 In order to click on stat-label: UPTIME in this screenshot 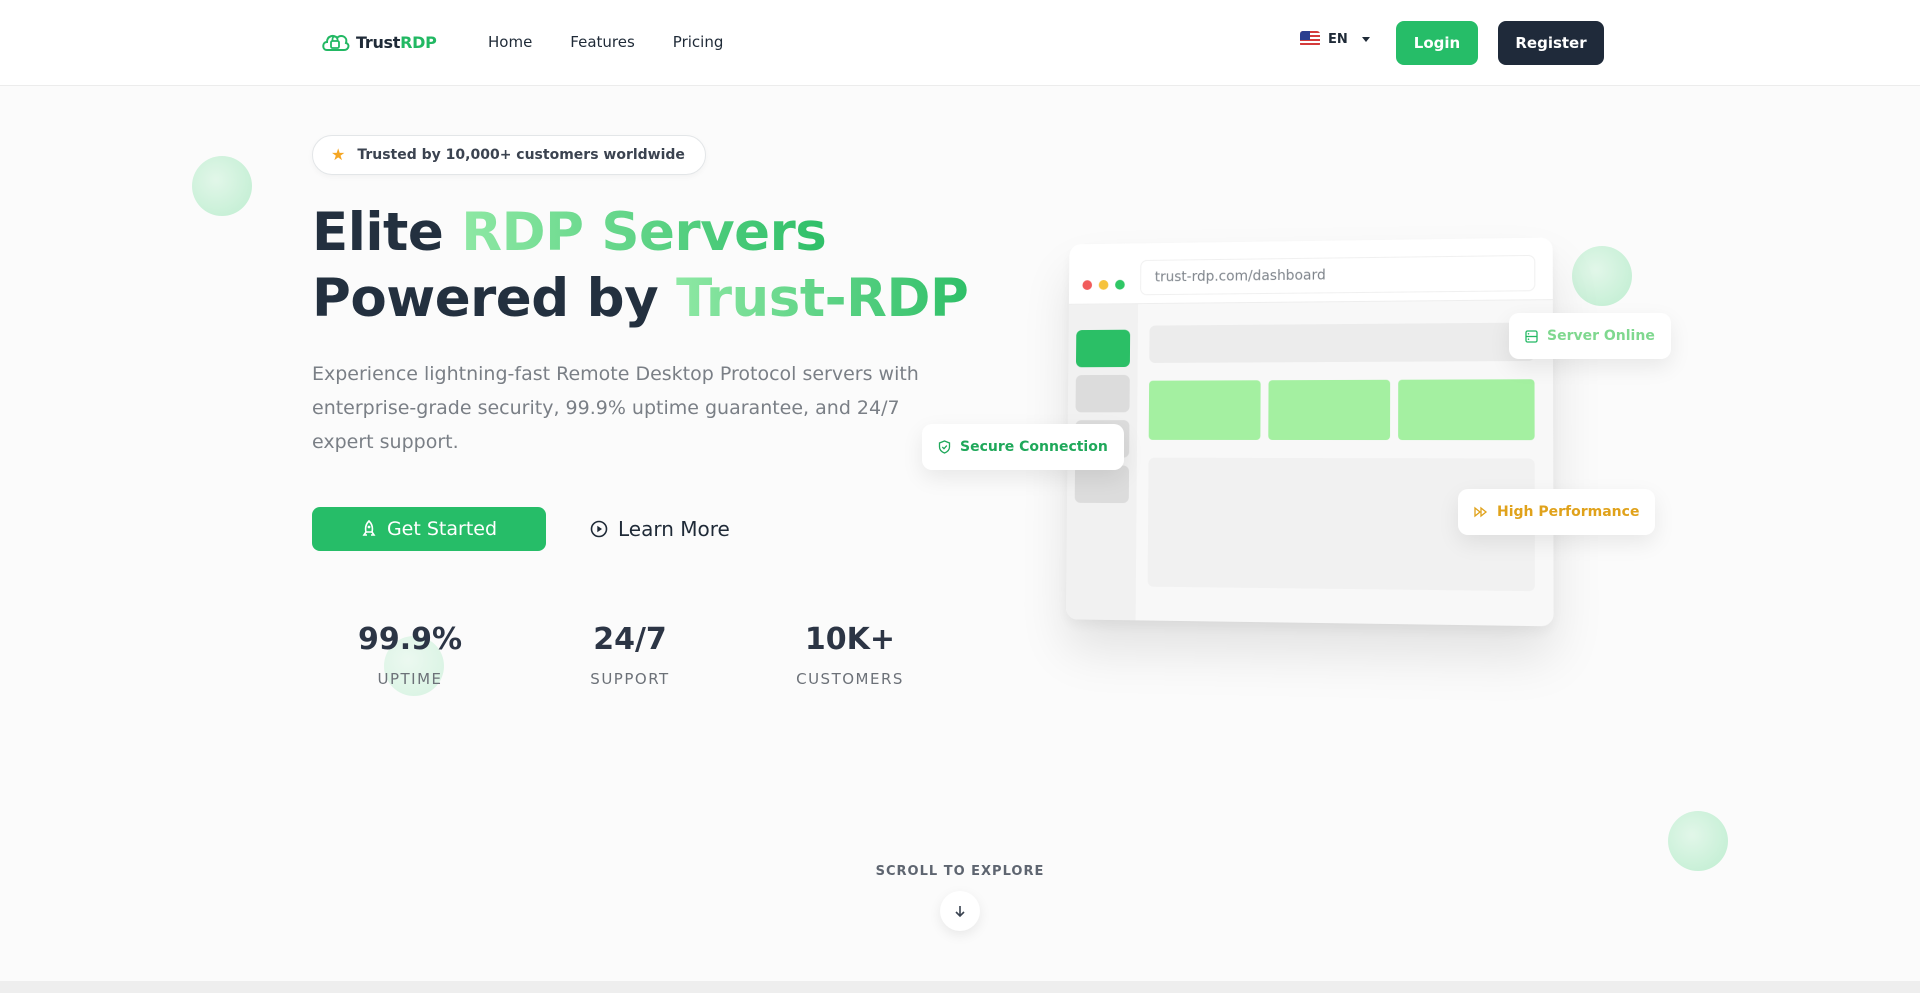, I will do `click(410, 679)`.